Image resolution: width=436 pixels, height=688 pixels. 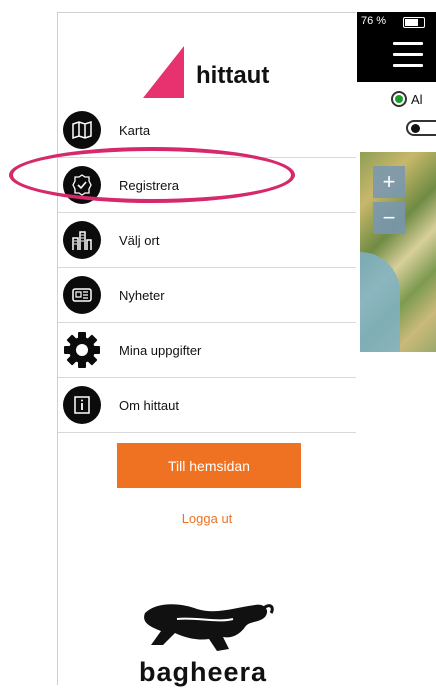 What do you see at coordinates (207, 518) in the screenshot?
I see `logout-link: Logga ut` at bounding box center [207, 518].